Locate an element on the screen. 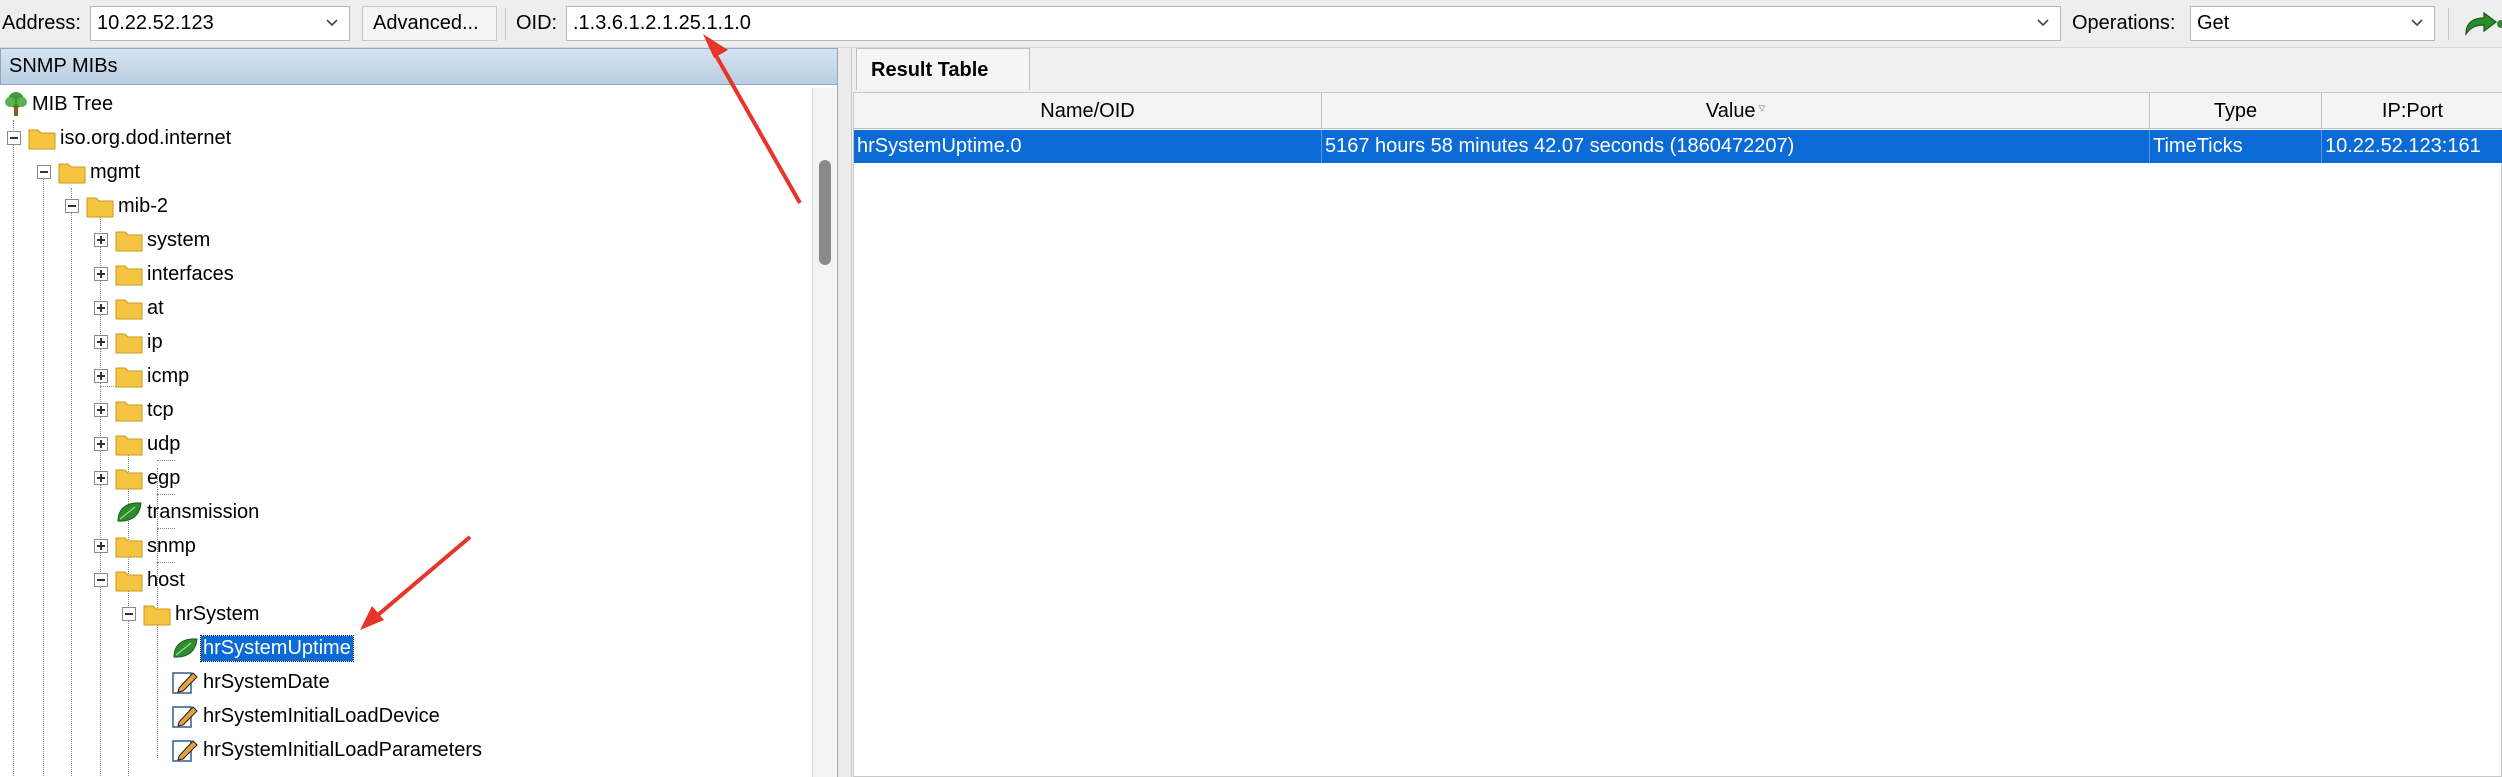 Image resolution: width=2502 pixels, height=777 pixels. tree-node-label: host is located at coordinates (166, 580).